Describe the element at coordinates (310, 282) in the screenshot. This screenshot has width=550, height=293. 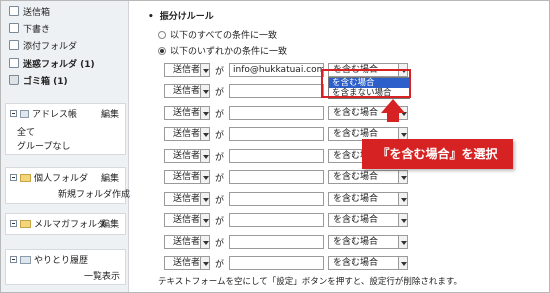
I see `delete-row-note: テキストフォームを空にして「設定」ボタンを押すと、設定行が削除されます。` at that location.